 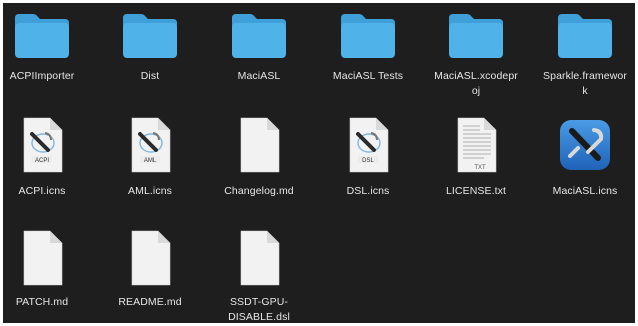 What do you see at coordinates (150, 191) in the screenshot?
I see `file-label: AML.icns` at bounding box center [150, 191].